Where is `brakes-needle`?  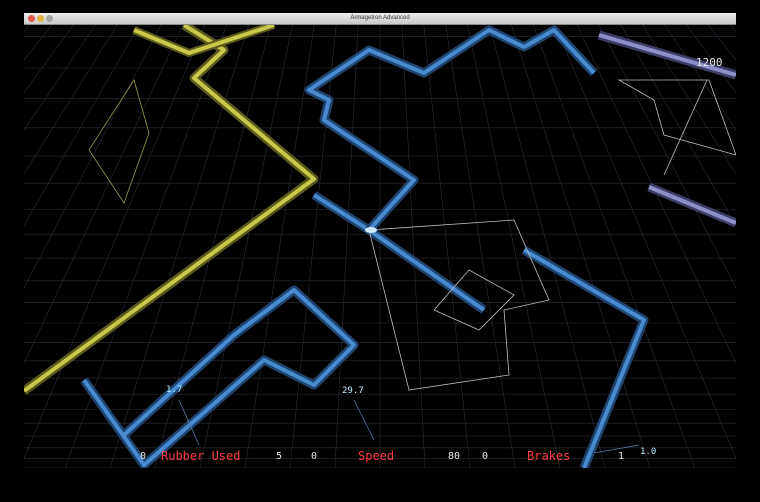 brakes-needle is located at coordinates (616, 449).